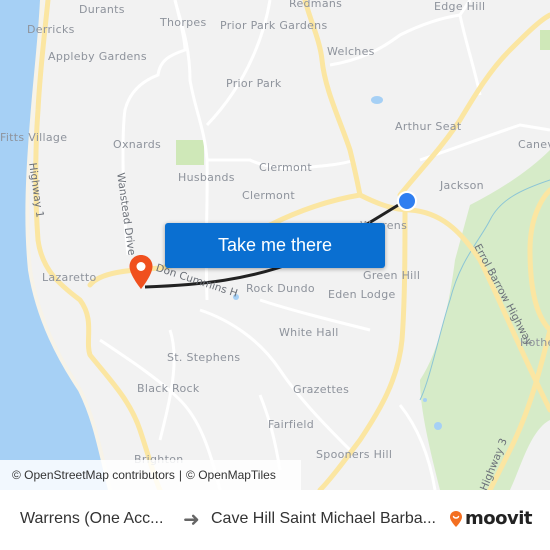 Image resolution: width=550 pixels, height=550 pixels. What do you see at coordinates (534, 144) in the screenshot?
I see `place-label: Canev` at bounding box center [534, 144].